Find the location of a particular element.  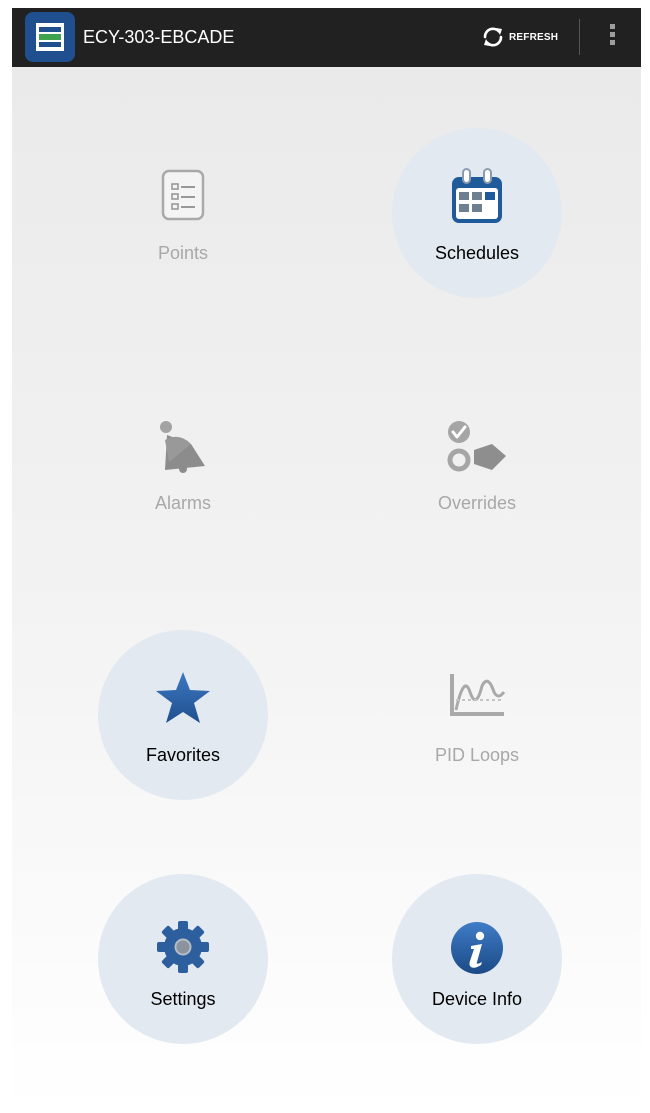

tile-favorites: Favorites is located at coordinates (183, 715).